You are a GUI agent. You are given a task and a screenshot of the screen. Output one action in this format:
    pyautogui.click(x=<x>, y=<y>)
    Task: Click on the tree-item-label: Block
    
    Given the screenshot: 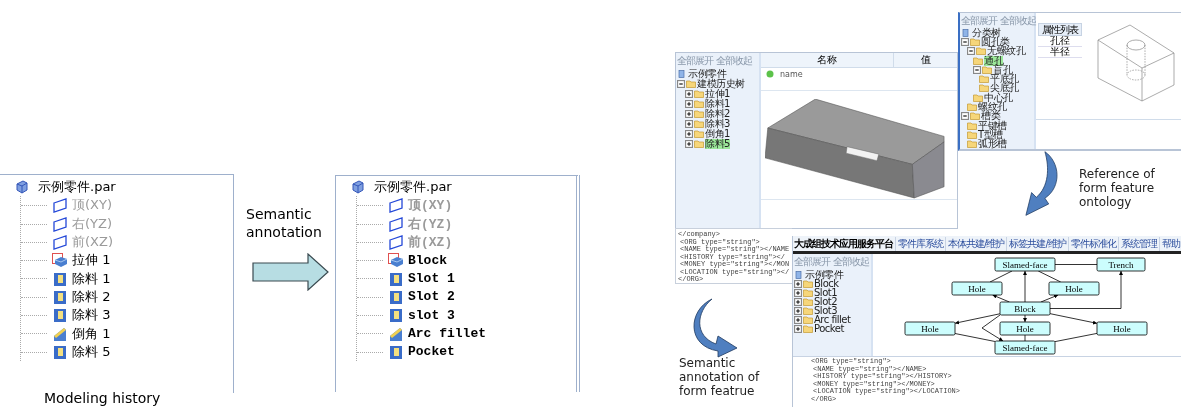 What is the action you would take?
    pyautogui.click(x=427, y=260)
    